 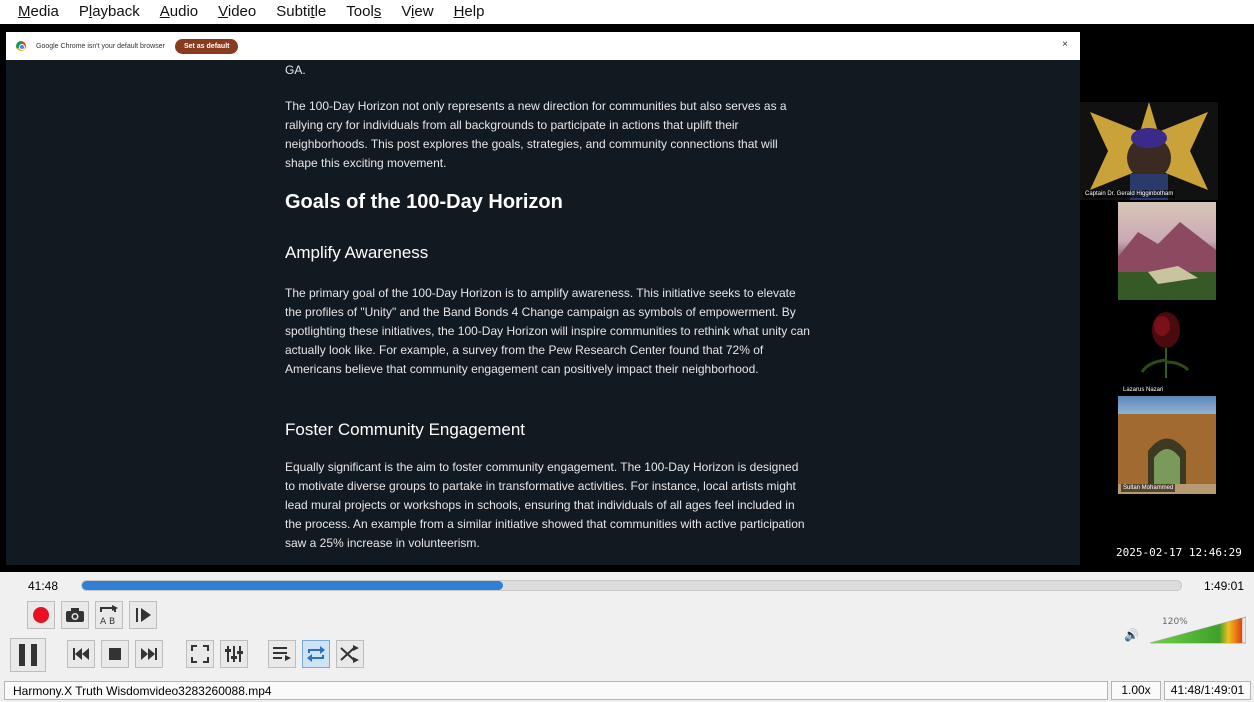 I want to click on next-button, so click(x=149, y=654).